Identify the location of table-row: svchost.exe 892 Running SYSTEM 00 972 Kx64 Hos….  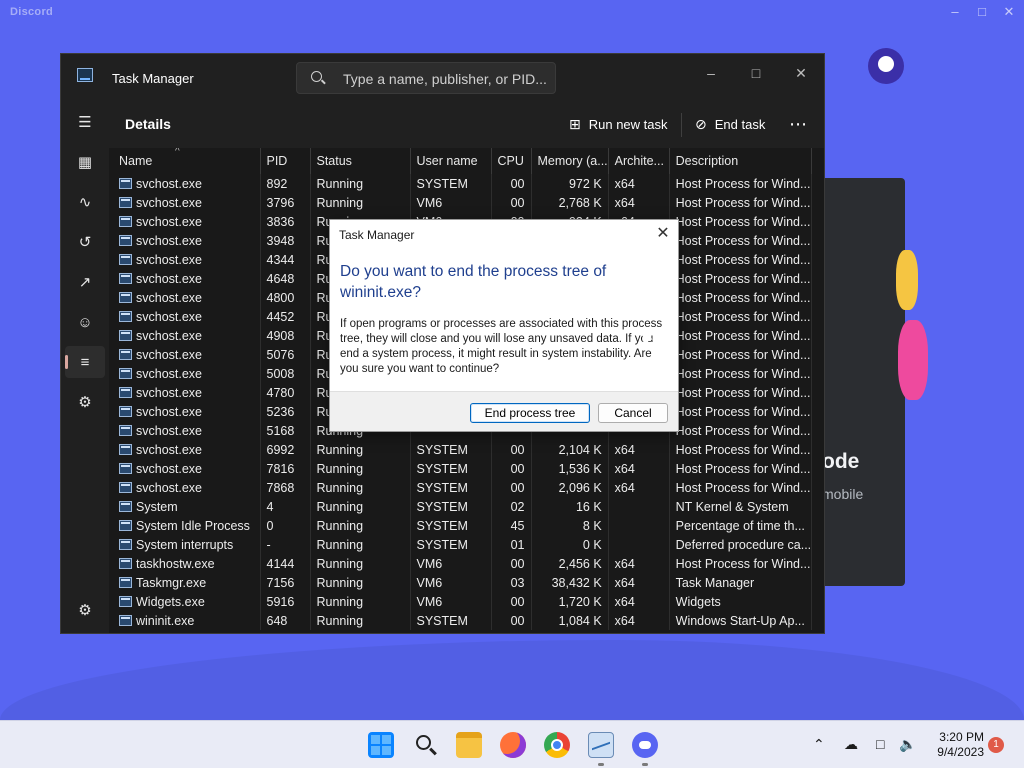
(463, 183).